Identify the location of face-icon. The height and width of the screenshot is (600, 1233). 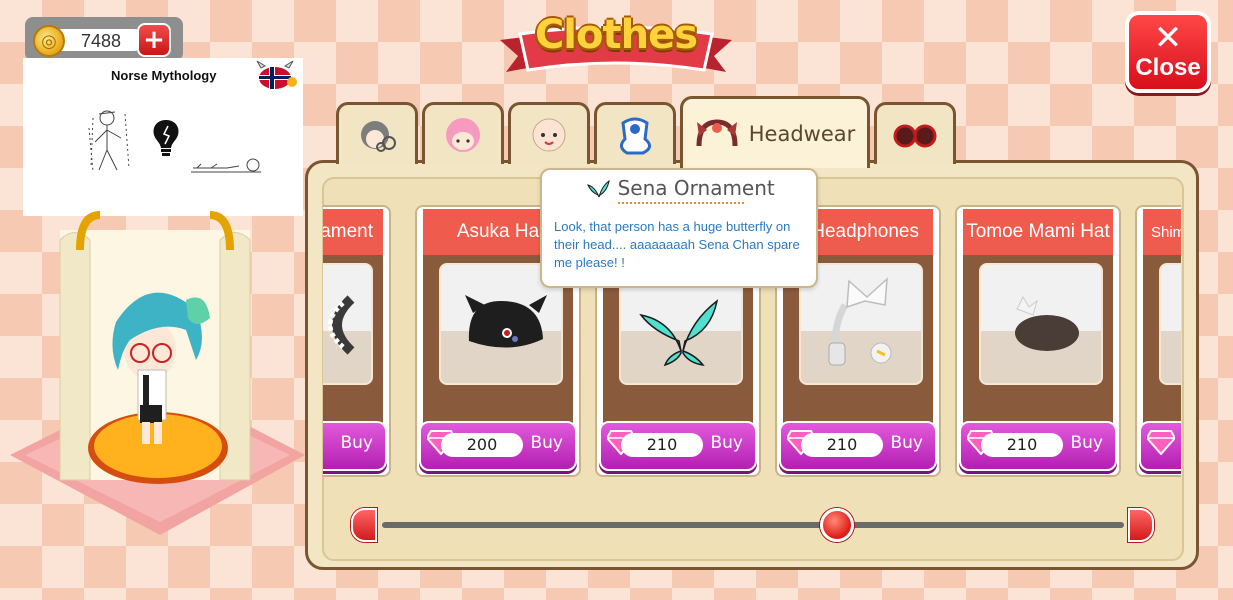
(549, 134).